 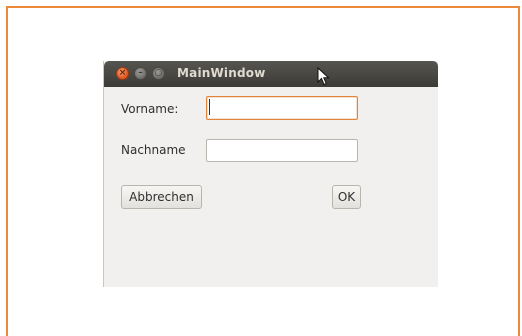 I want to click on minimize-button: –, so click(x=140, y=73).